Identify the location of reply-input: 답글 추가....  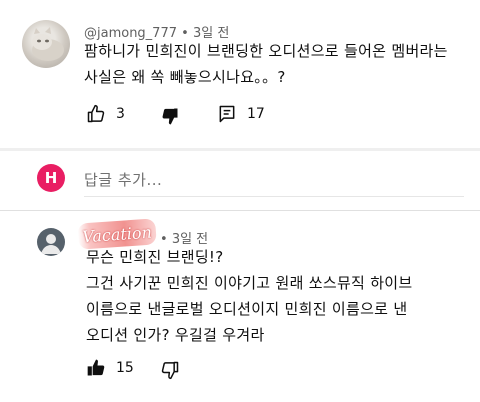
(123, 179).